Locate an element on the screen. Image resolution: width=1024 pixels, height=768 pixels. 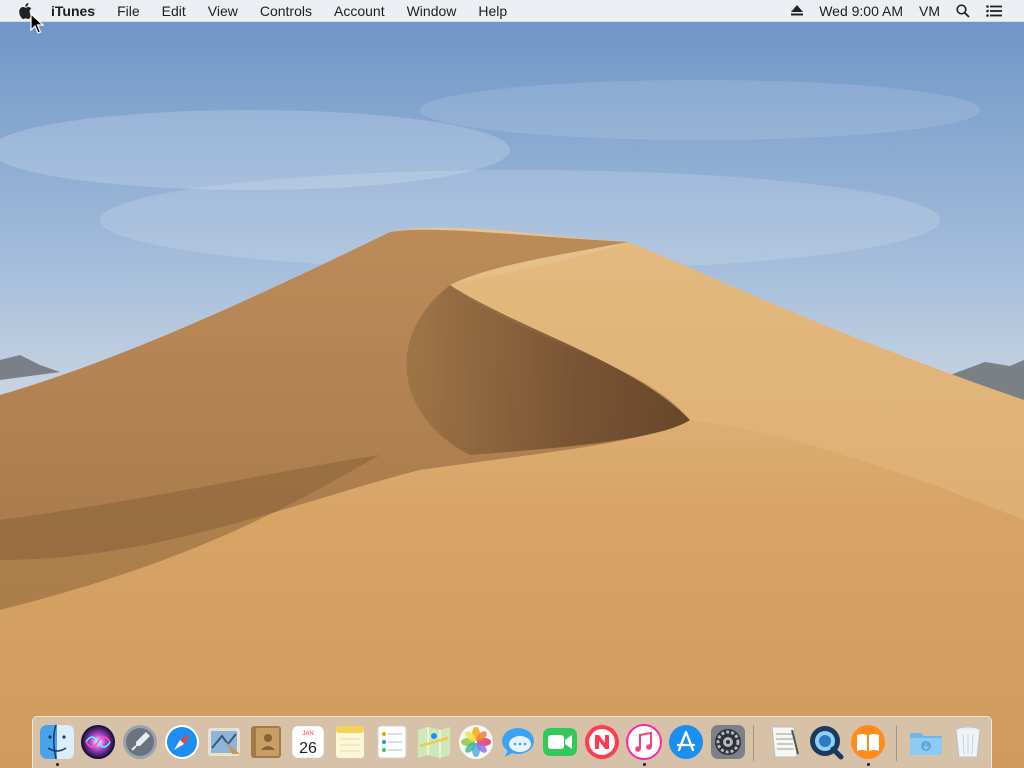
siri-icon is located at coordinates (98, 742).